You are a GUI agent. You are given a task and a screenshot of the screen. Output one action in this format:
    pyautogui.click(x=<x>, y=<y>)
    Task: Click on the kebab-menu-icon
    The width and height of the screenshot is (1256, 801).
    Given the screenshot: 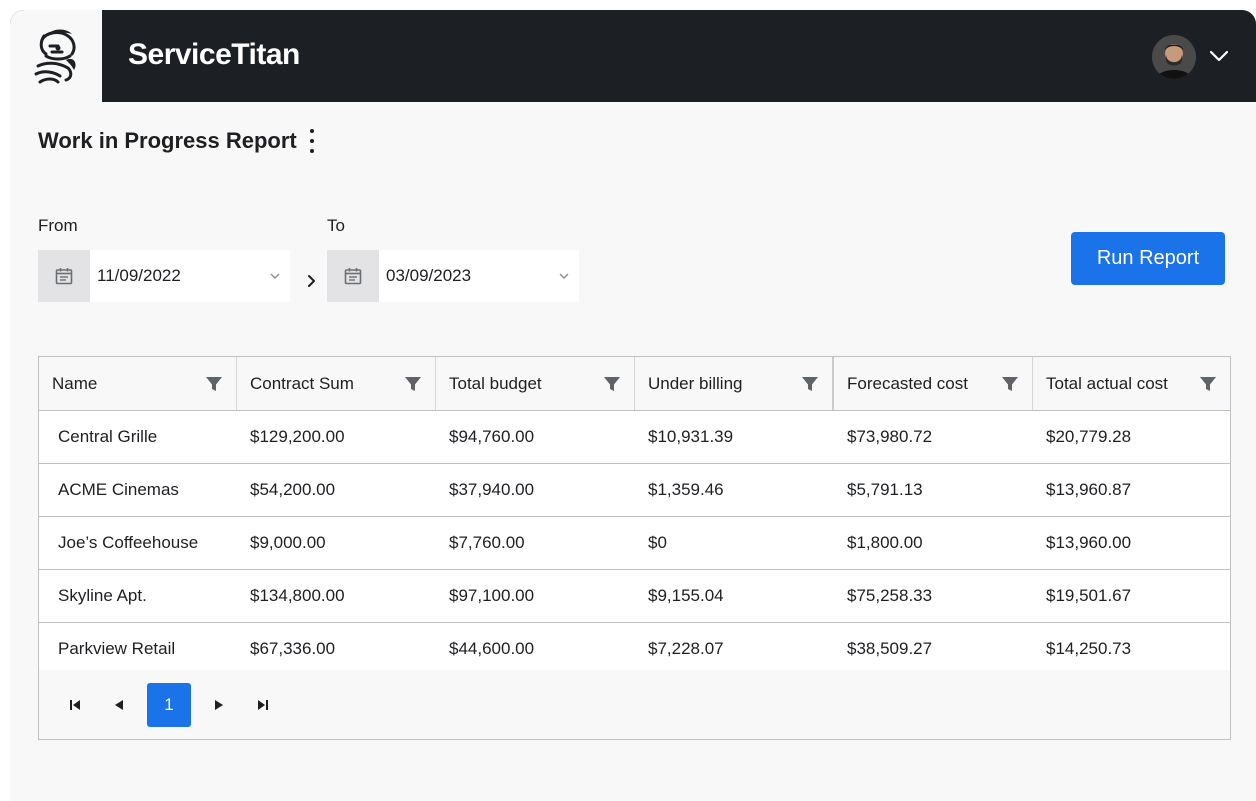 What is the action you would take?
    pyautogui.click(x=312, y=141)
    